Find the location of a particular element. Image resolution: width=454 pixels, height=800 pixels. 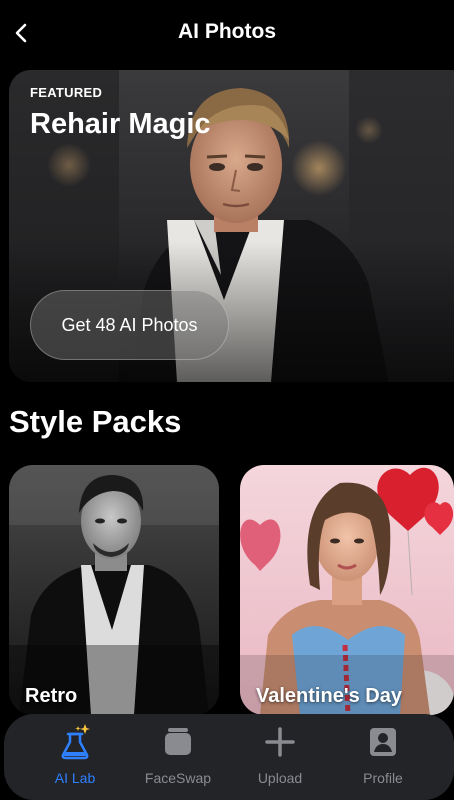

style-pack-card-retro: Retro is located at coordinates (114, 590).